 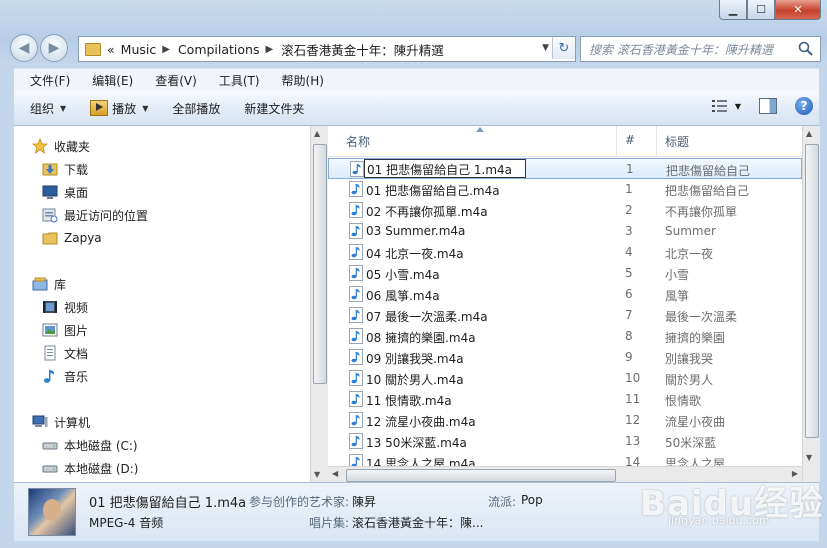 What do you see at coordinates (630, 140) in the screenshot?
I see `column-number: #` at bounding box center [630, 140].